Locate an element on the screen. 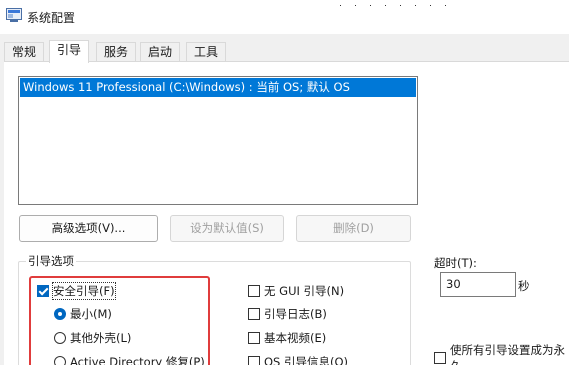 Image resolution: width=569 pixels, height=365 pixels. no-gui-boot-option: 无 GUI 引导(N) is located at coordinates (296, 291).